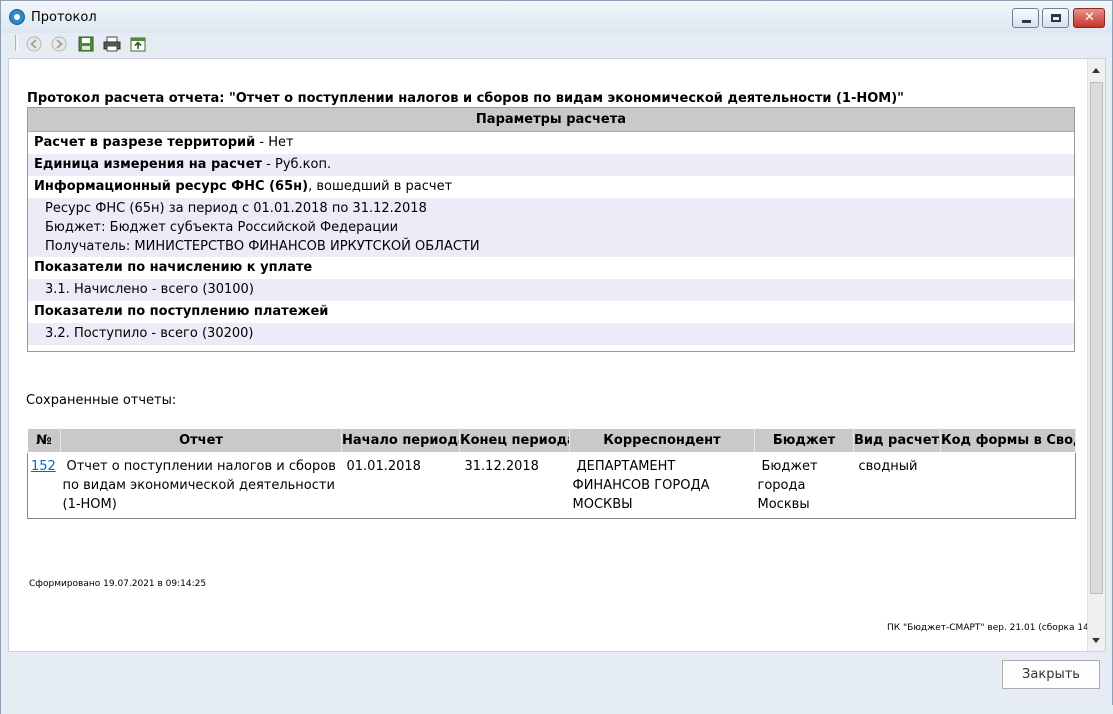 Image resolution: width=1113 pixels, height=714 pixels. I want to click on minimize-button, so click(1025, 18).